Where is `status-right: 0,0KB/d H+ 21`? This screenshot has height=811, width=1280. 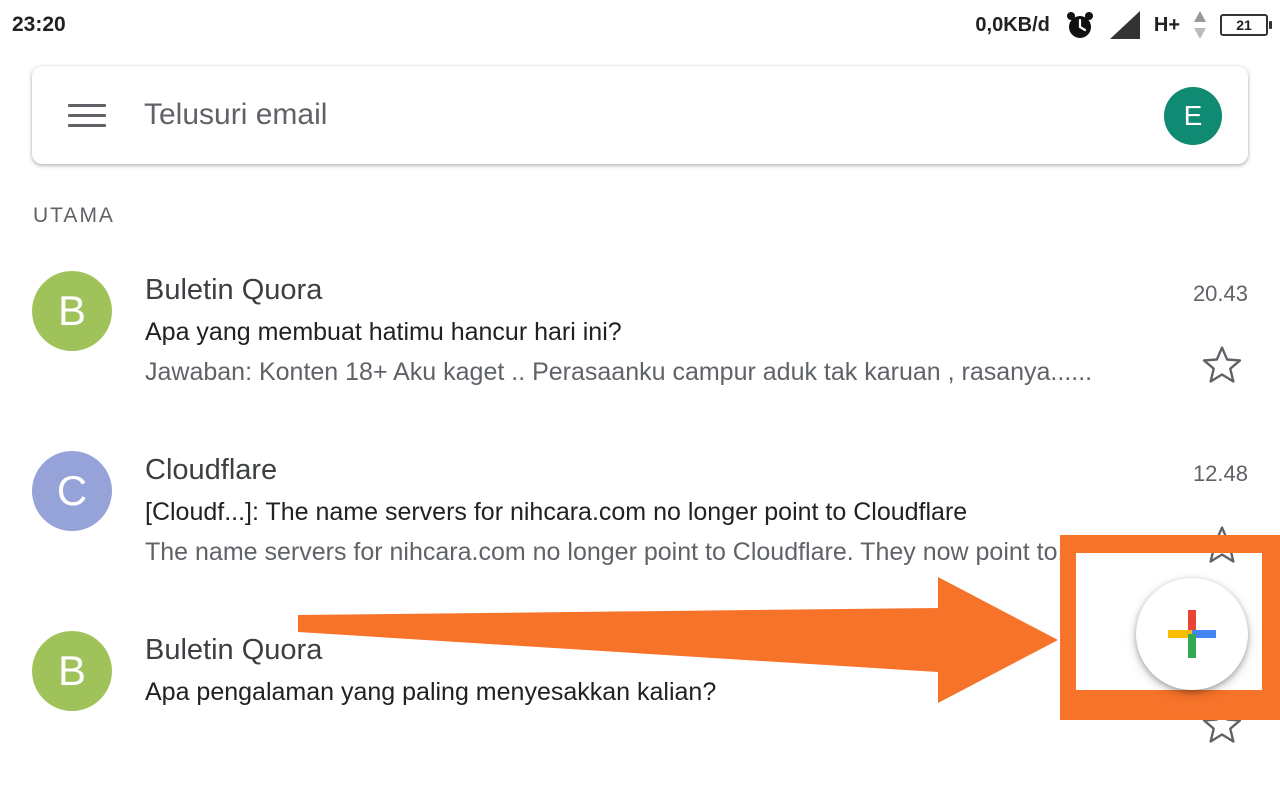
status-right: 0,0KB/d H+ 21 is located at coordinates (1123, 25).